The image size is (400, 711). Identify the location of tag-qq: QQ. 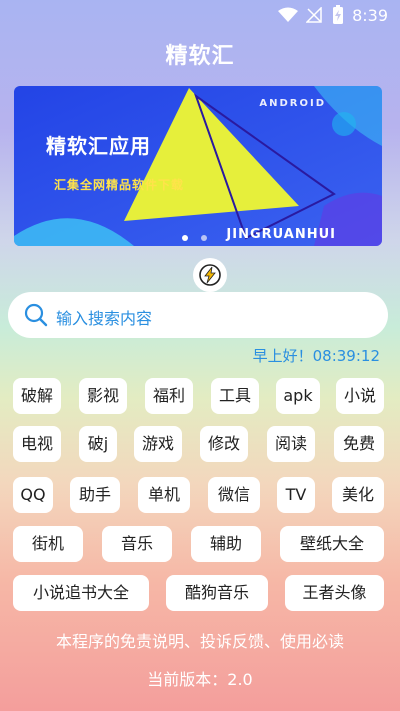
(33, 495).